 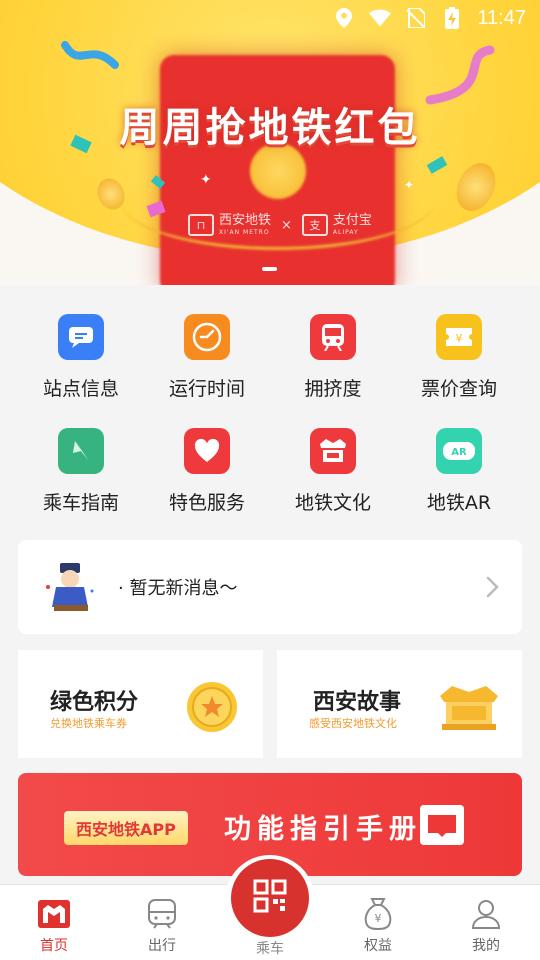 What do you see at coordinates (90, 55) in the screenshot?
I see `ribbon-icon` at bounding box center [90, 55].